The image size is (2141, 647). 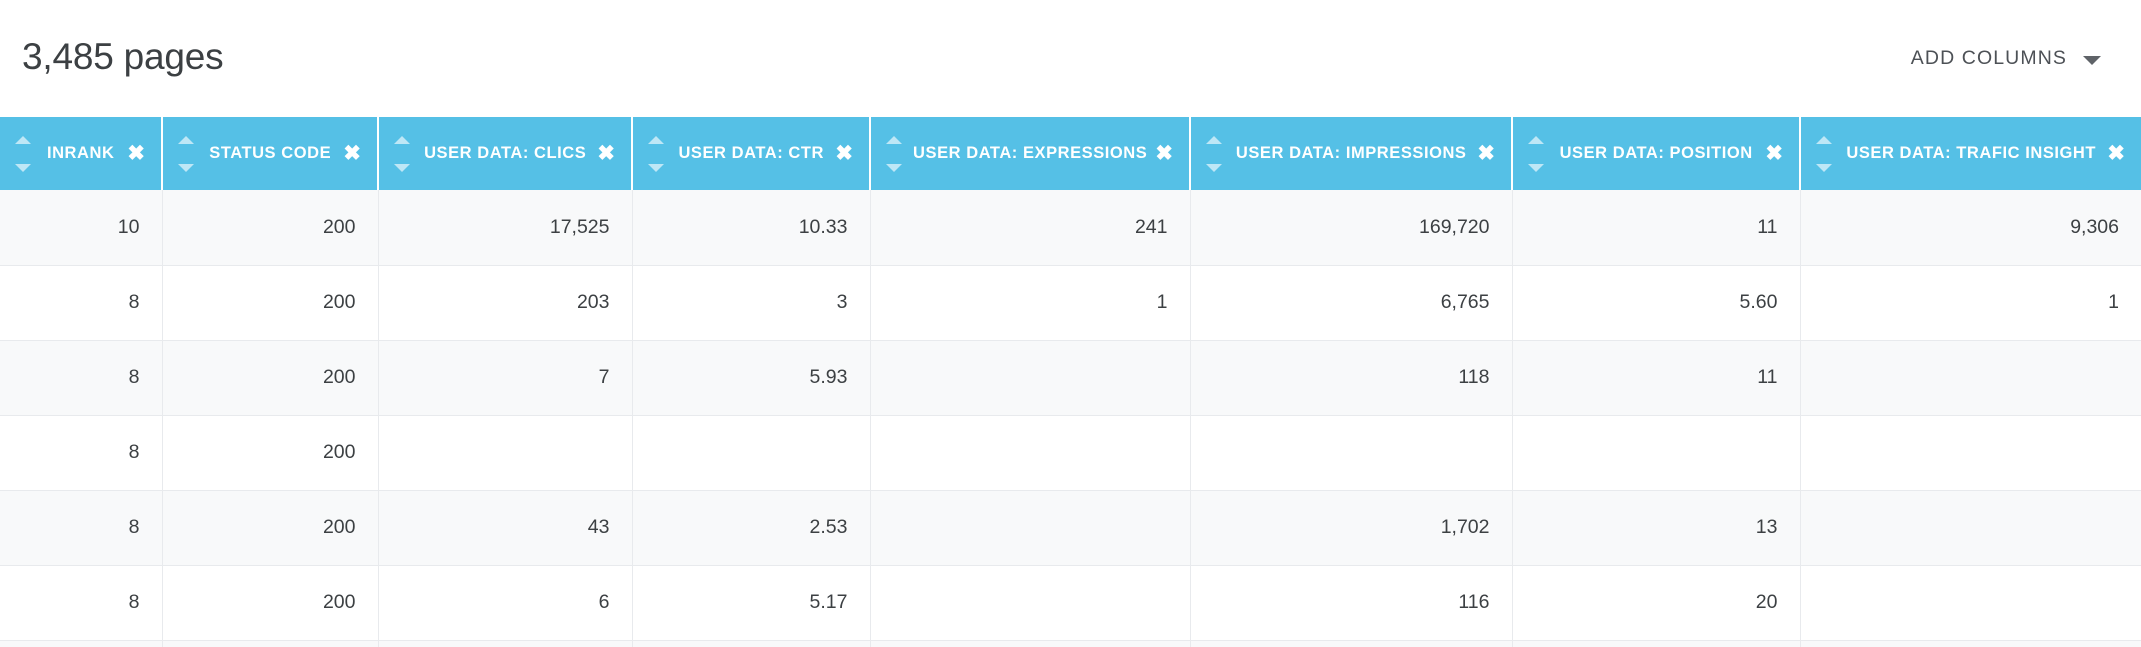 I want to click on table-cell: 2.53, so click(x=751, y=528).